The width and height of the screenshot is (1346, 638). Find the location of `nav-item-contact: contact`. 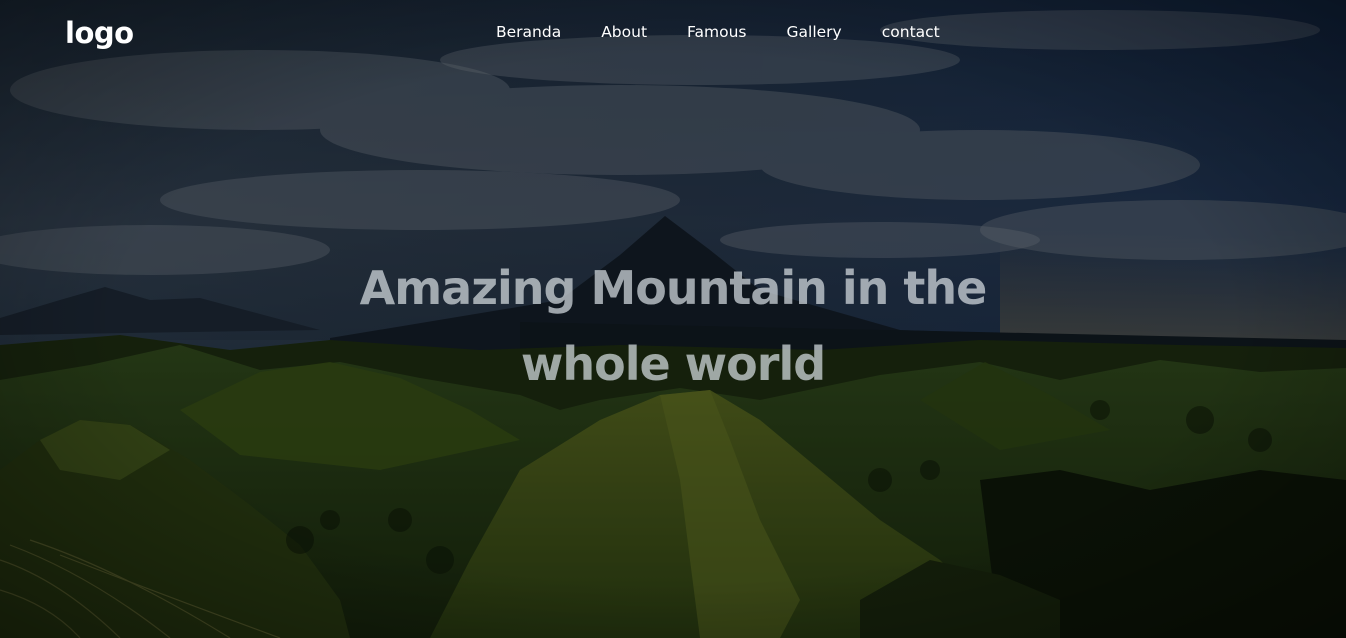

nav-item-contact: contact is located at coordinates (899, 32).